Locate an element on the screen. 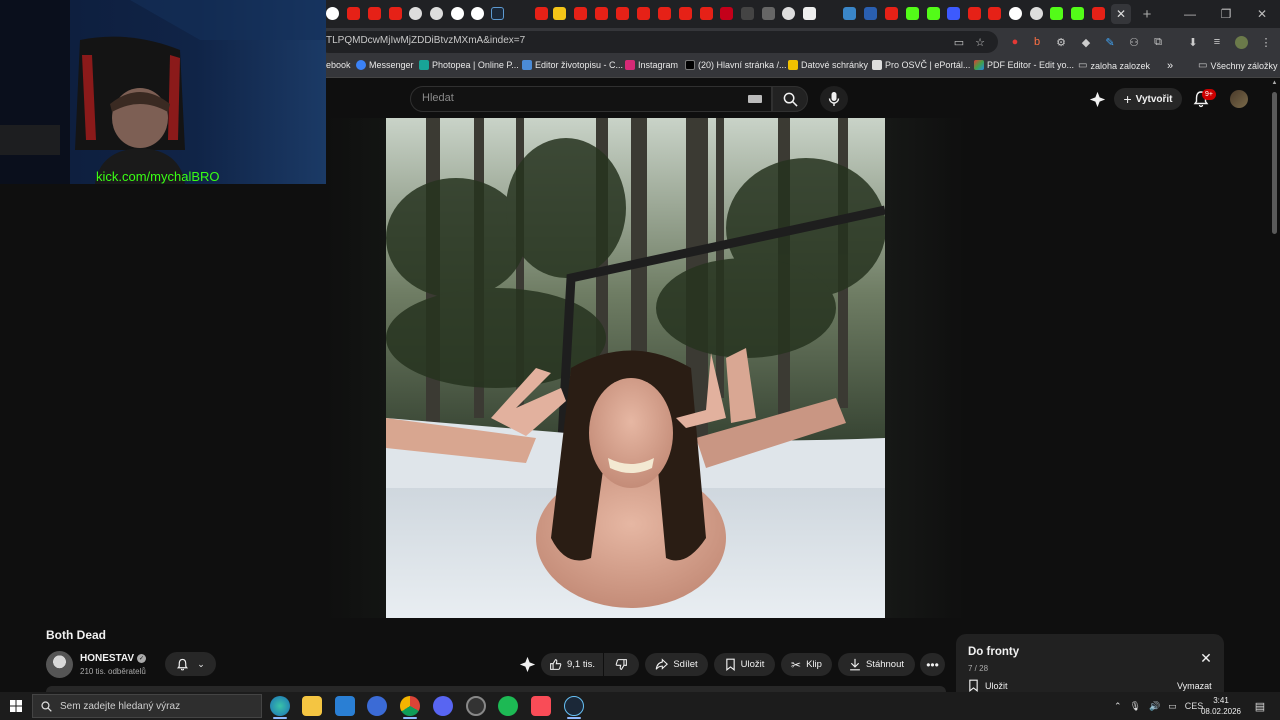 The height and width of the screenshot is (720, 1280). browser-menu-icon: ⋮ is located at coordinates (1266, 42).